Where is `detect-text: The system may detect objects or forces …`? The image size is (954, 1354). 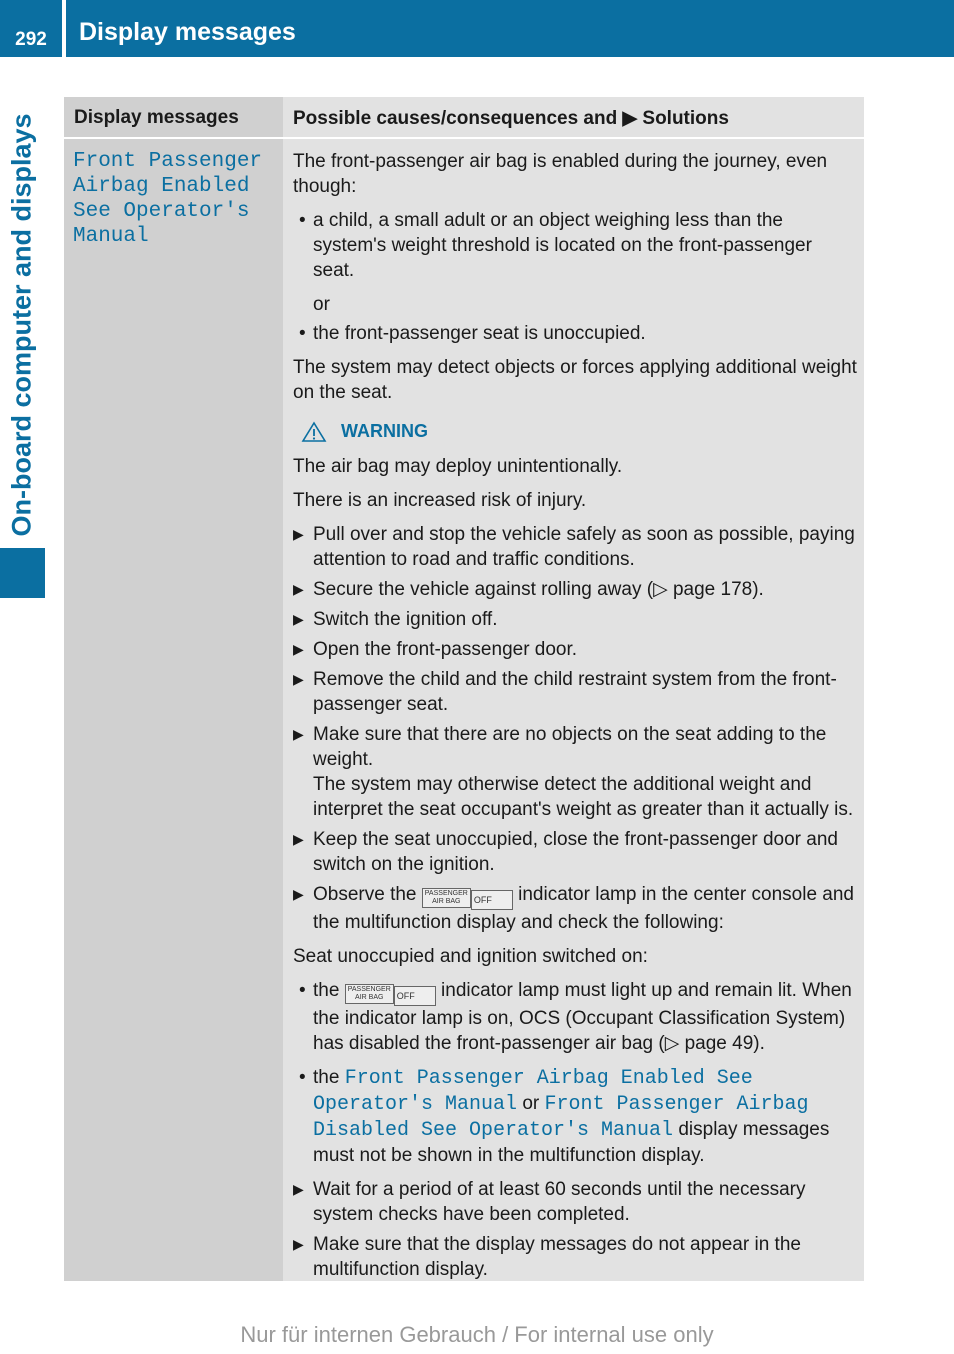
detect-text: The system may detect objects or forces … is located at coordinates (575, 380).